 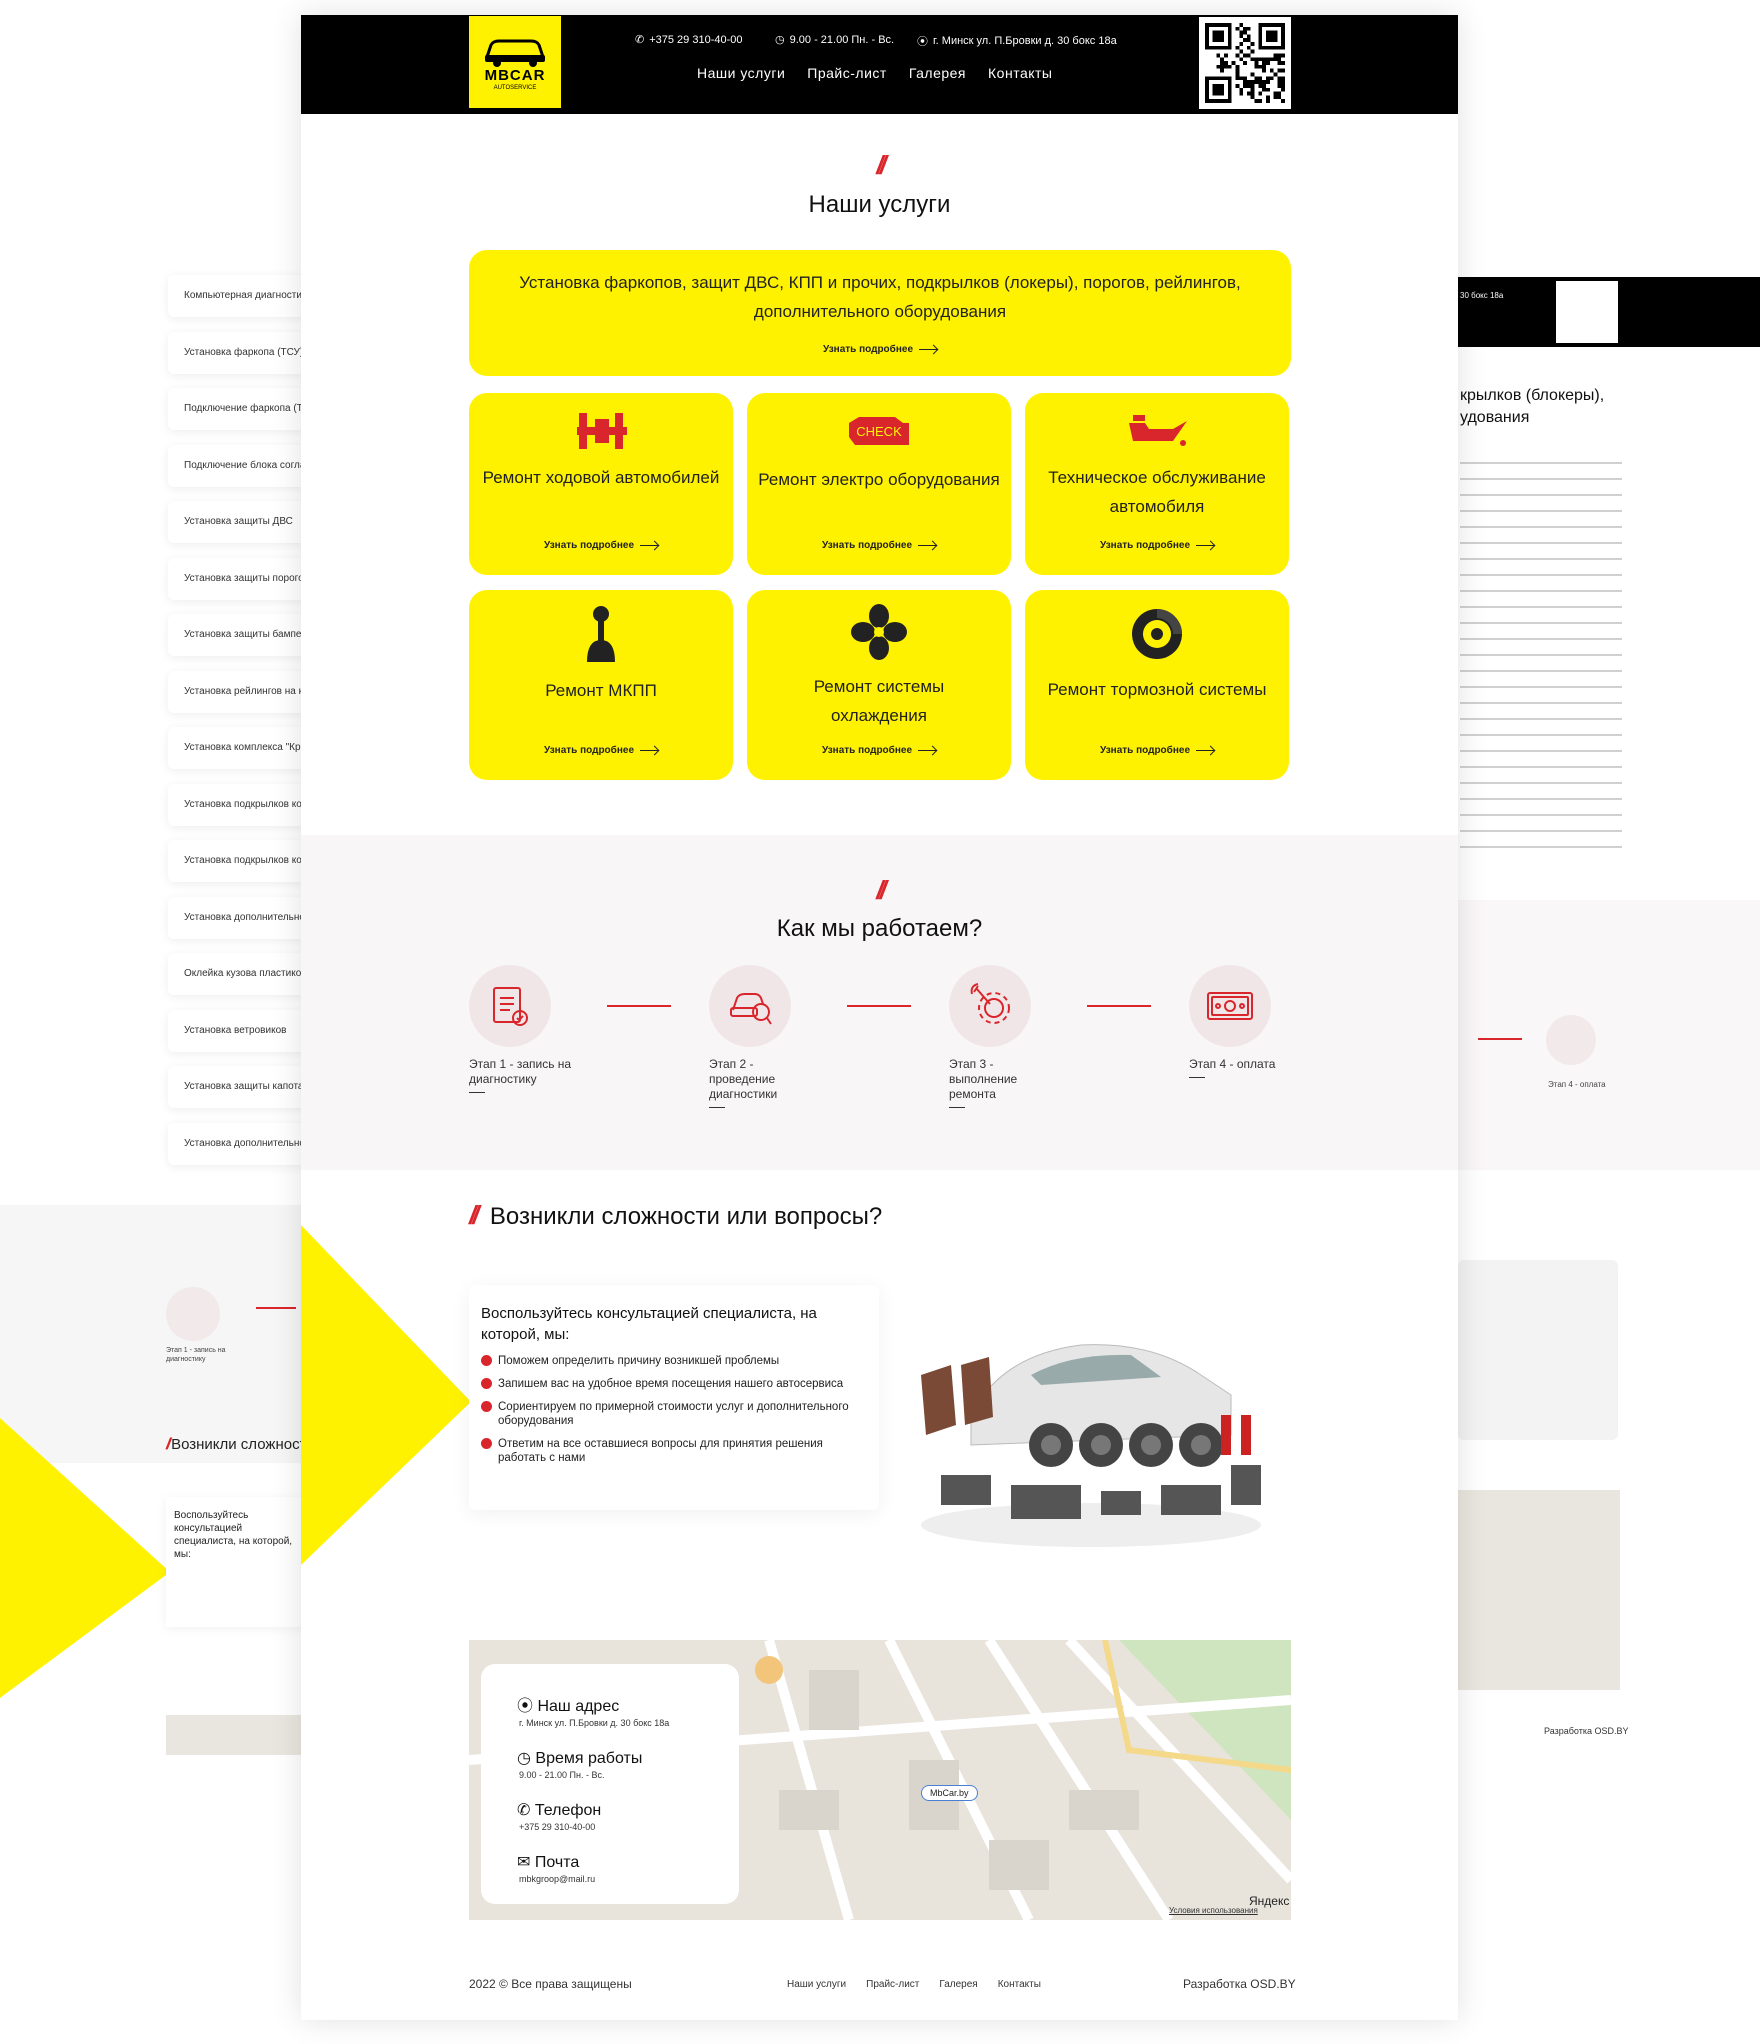 I want to click on brake-disc-icon, so click(x=1157, y=634).